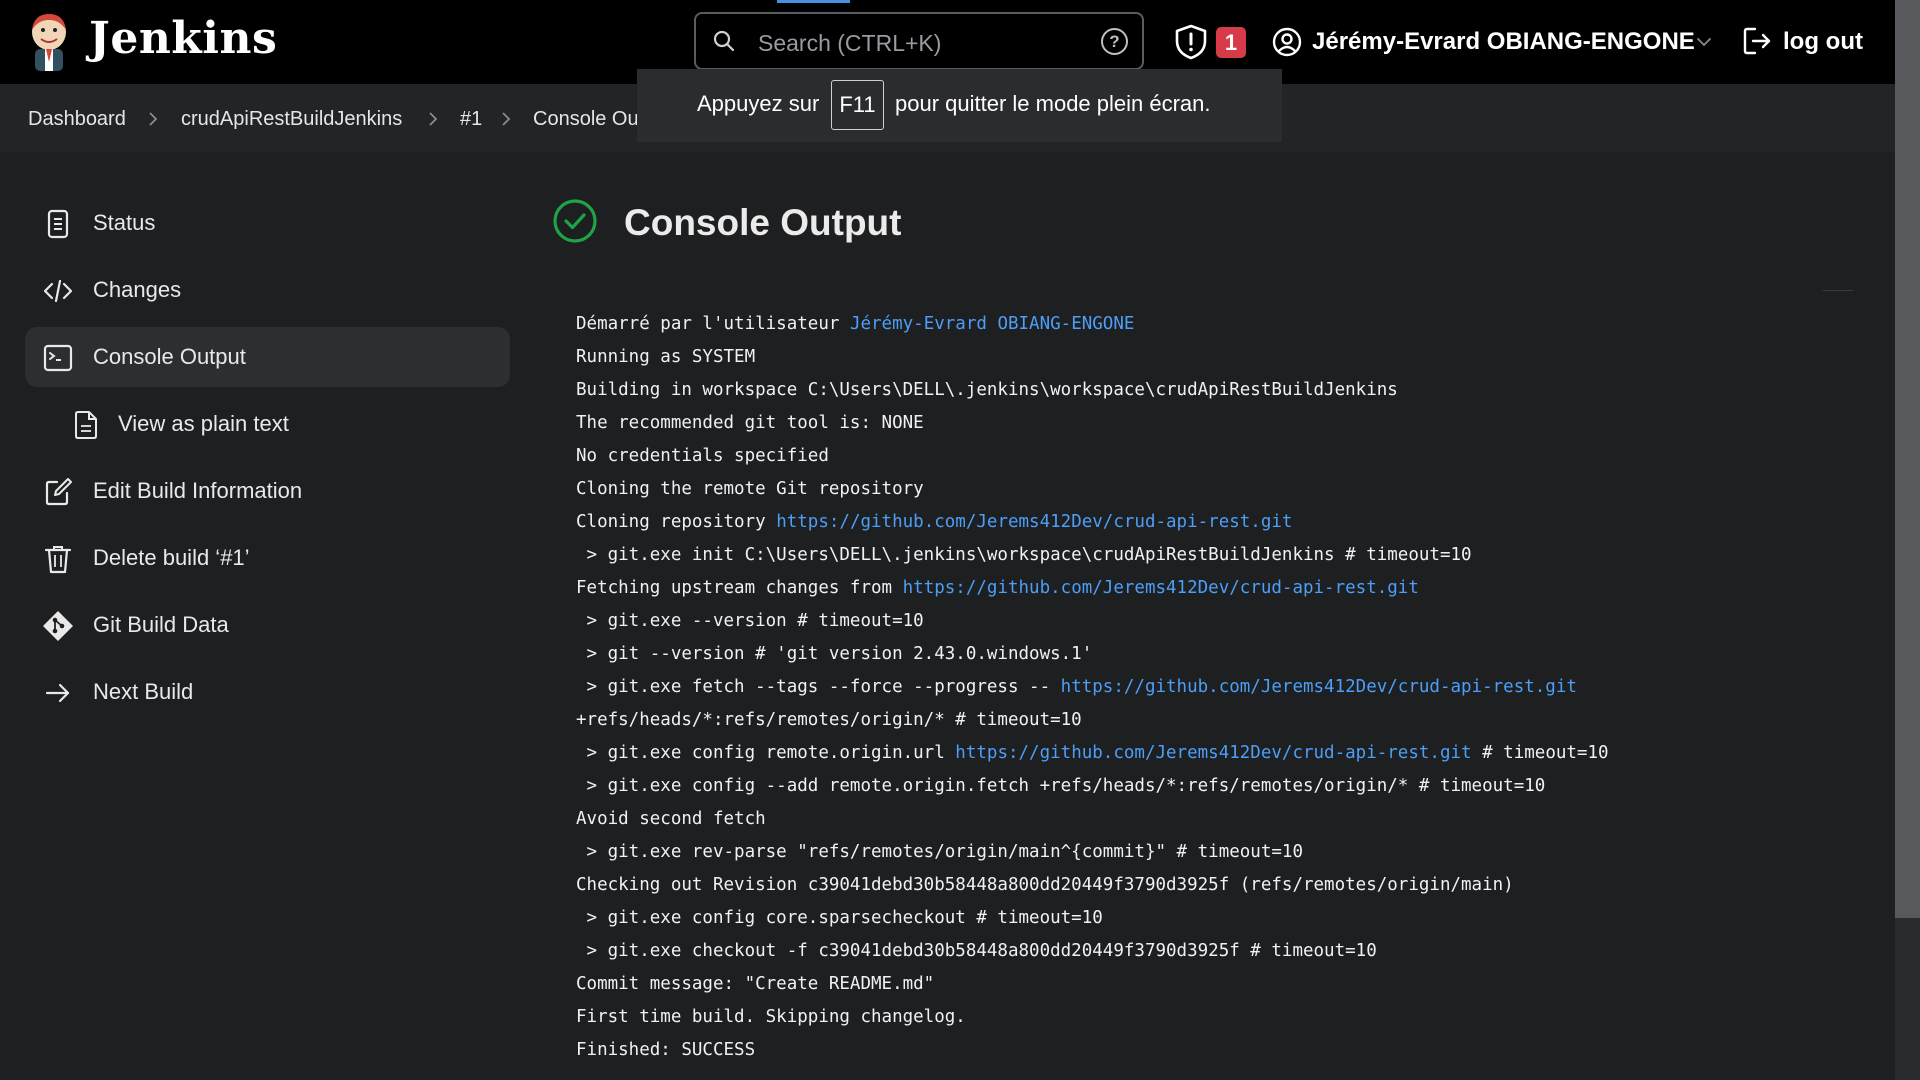 This screenshot has width=1920, height=1080. I want to click on console-text: Cloning the remote Git repository, so click(750, 489).